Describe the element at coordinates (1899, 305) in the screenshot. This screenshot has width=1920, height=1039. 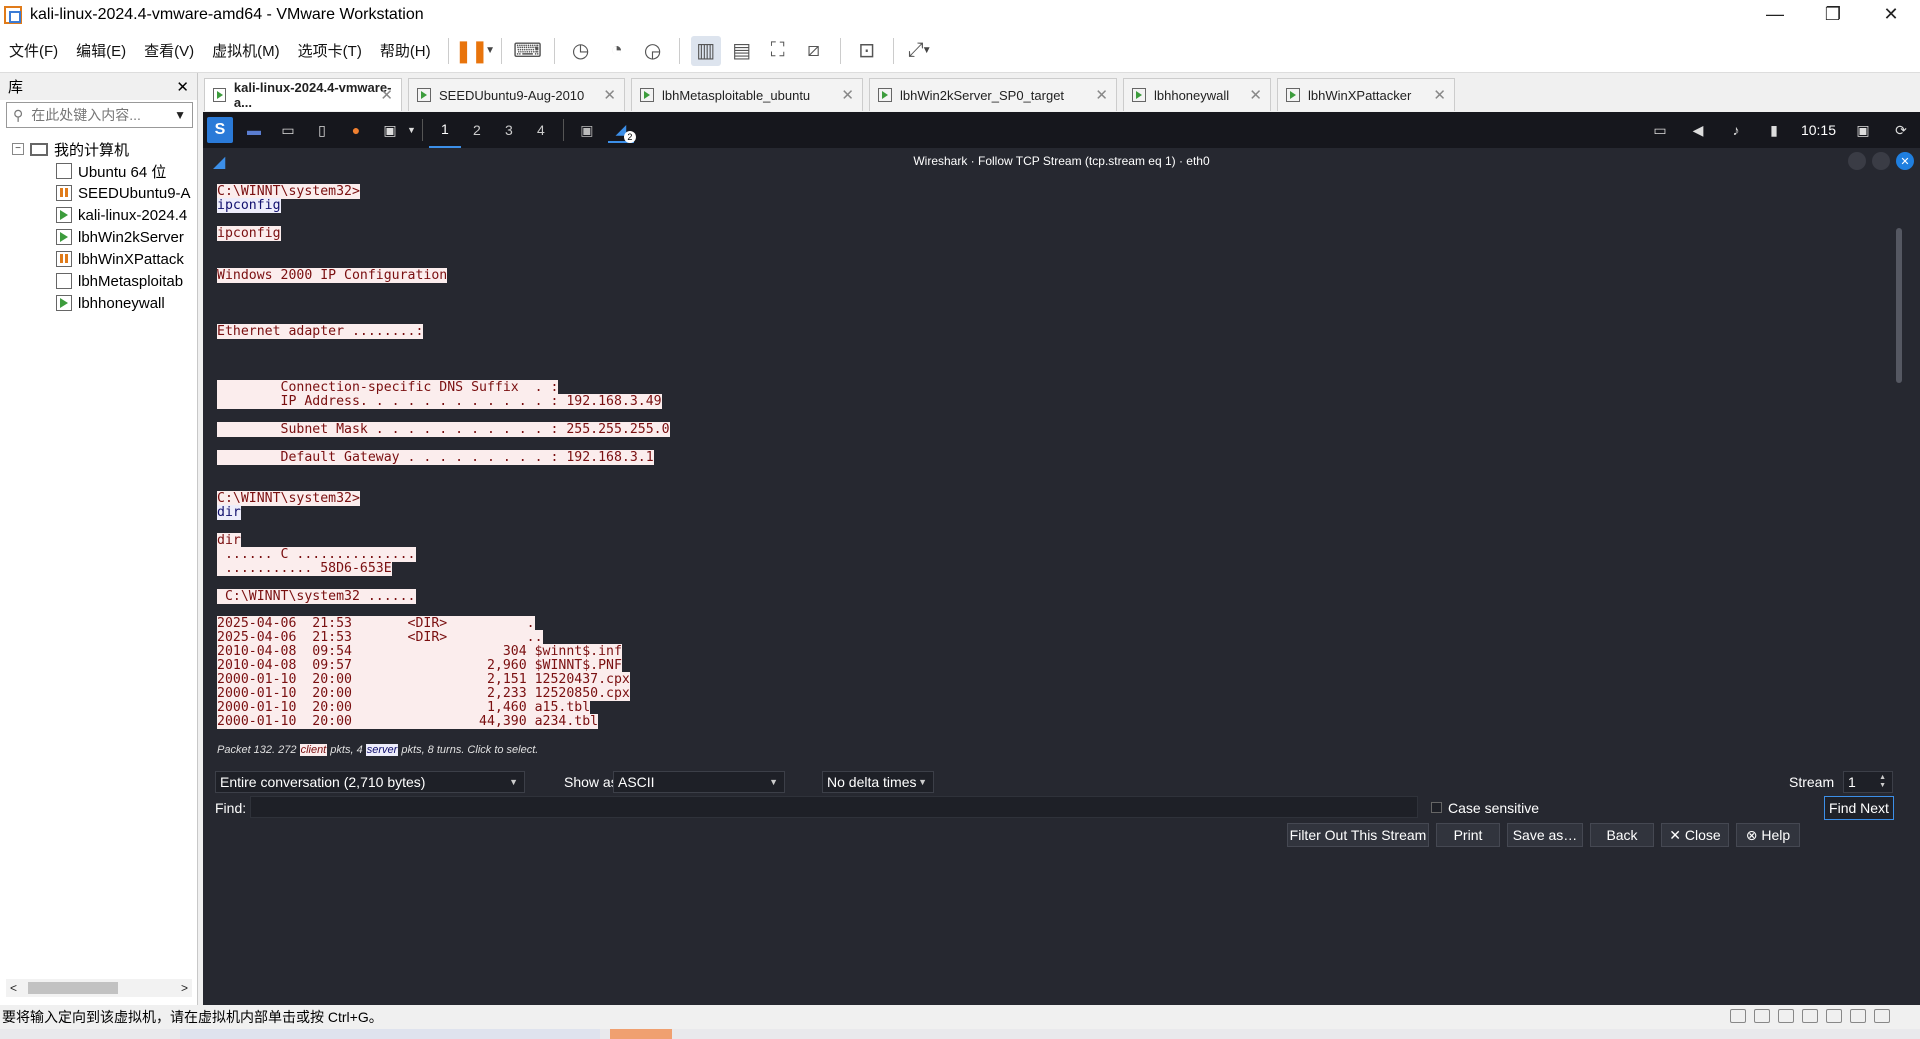
I see `stream-vertical-scrollbar` at that location.